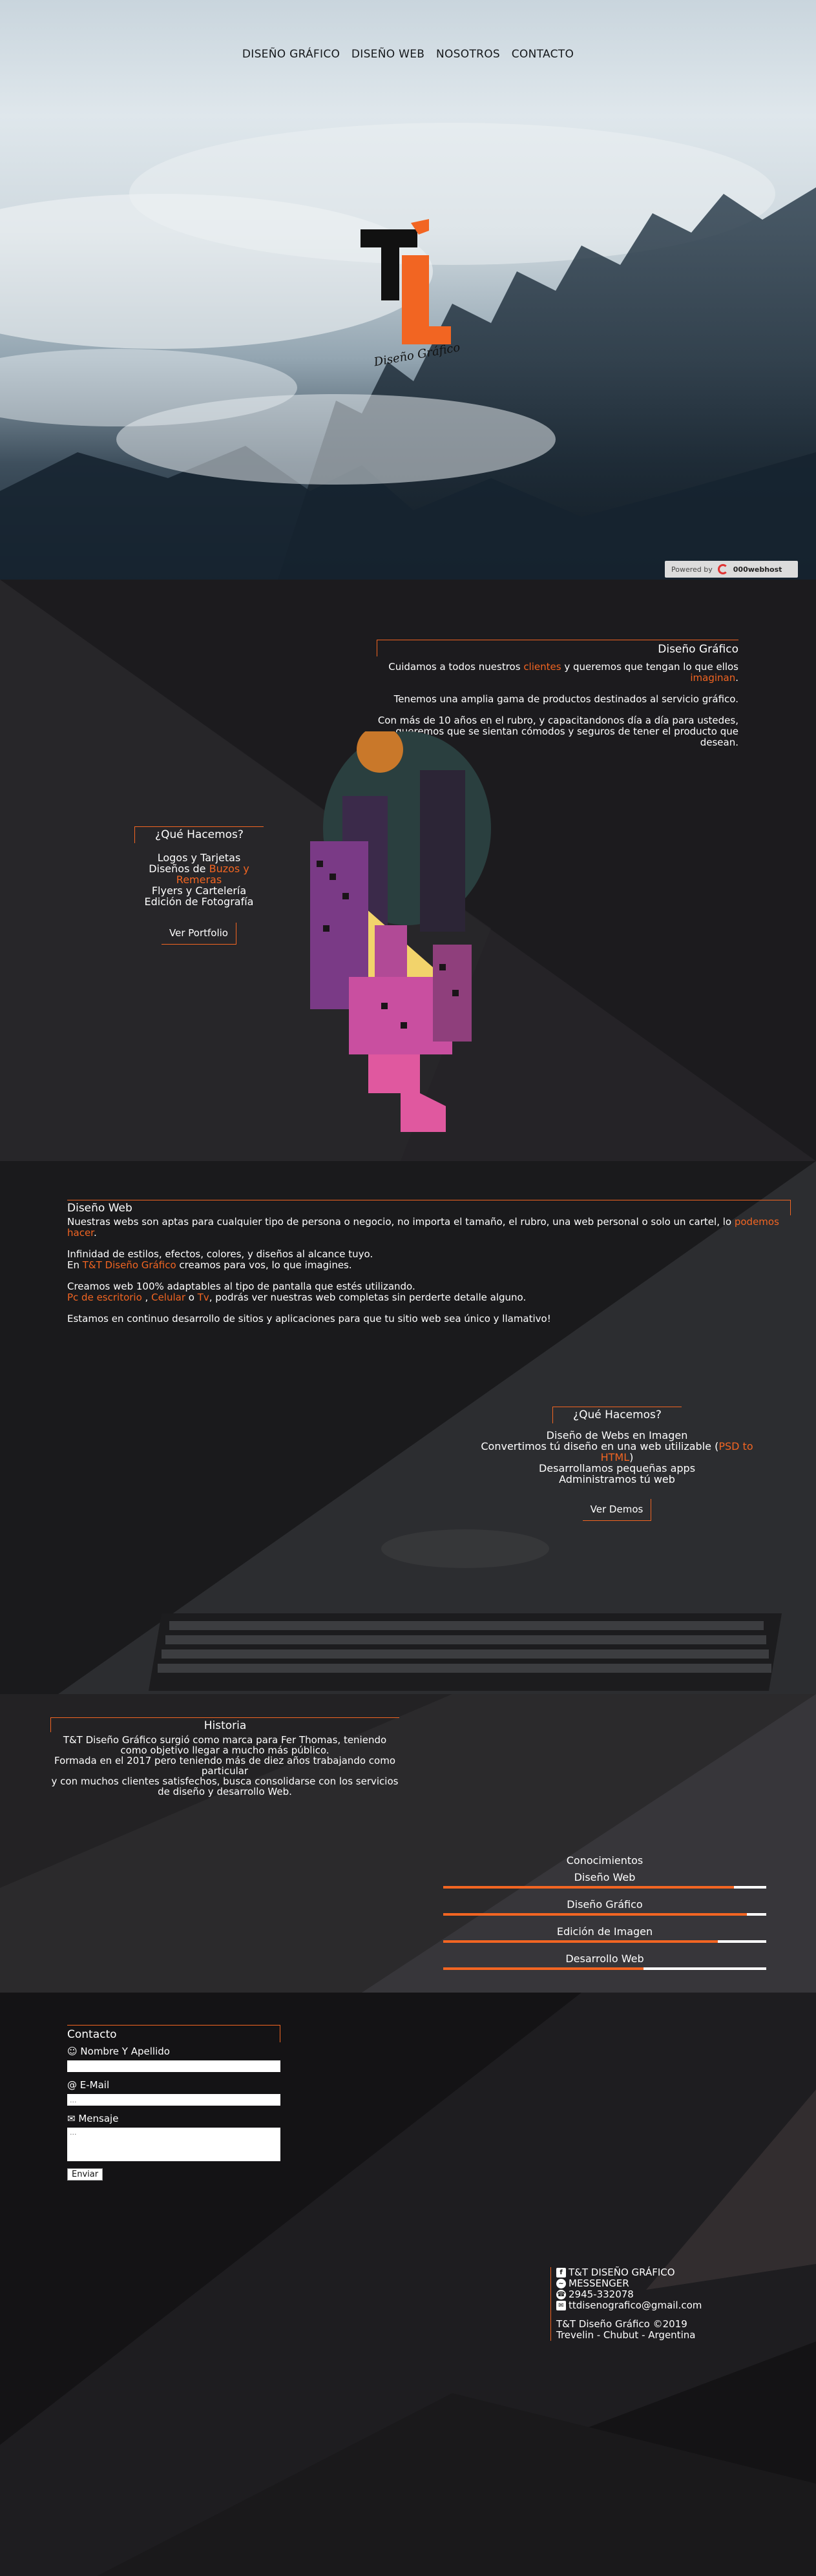 The height and width of the screenshot is (2576, 816). Describe the element at coordinates (758, 569) in the screenshot. I see `powered-brand: 000webhost` at that location.